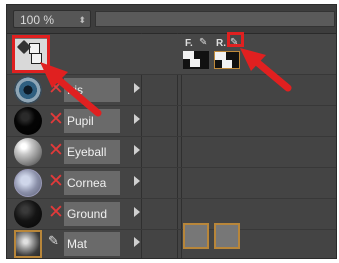  I want to click on zoom-field: 100 % ⬍, so click(52, 19).